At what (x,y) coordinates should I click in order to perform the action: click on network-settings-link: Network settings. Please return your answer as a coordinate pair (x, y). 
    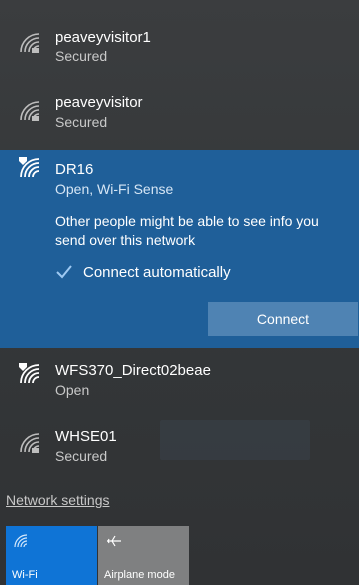
    Looking at the image, I should click on (57, 500).